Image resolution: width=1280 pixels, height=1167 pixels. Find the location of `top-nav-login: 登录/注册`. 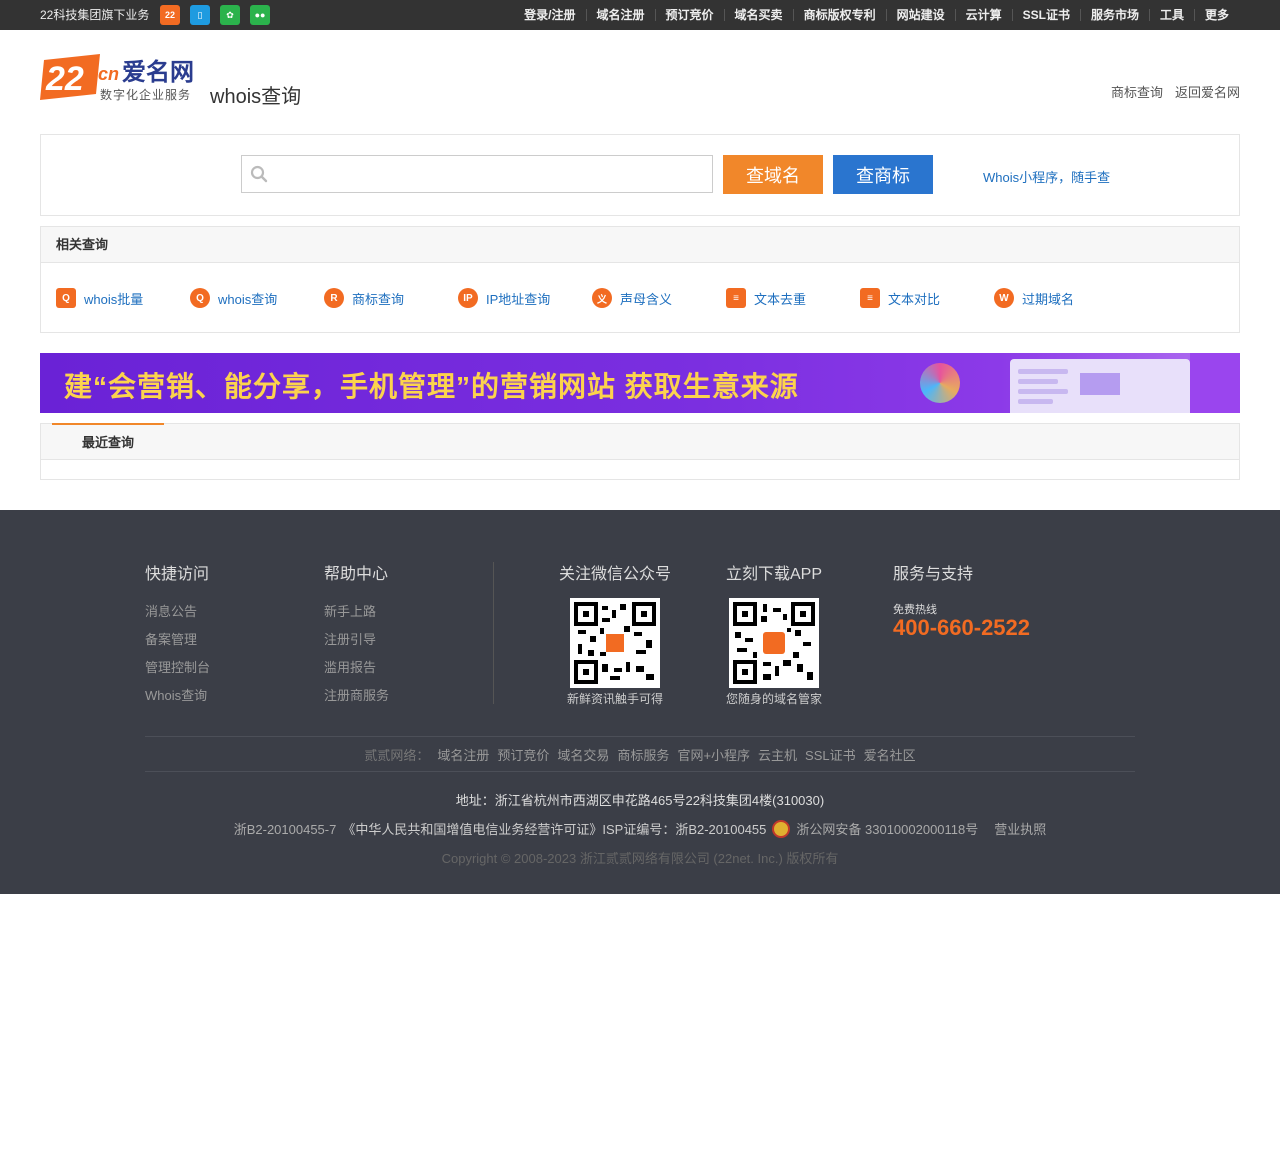

top-nav-login: 登录/注册 is located at coordinates (549, 15).